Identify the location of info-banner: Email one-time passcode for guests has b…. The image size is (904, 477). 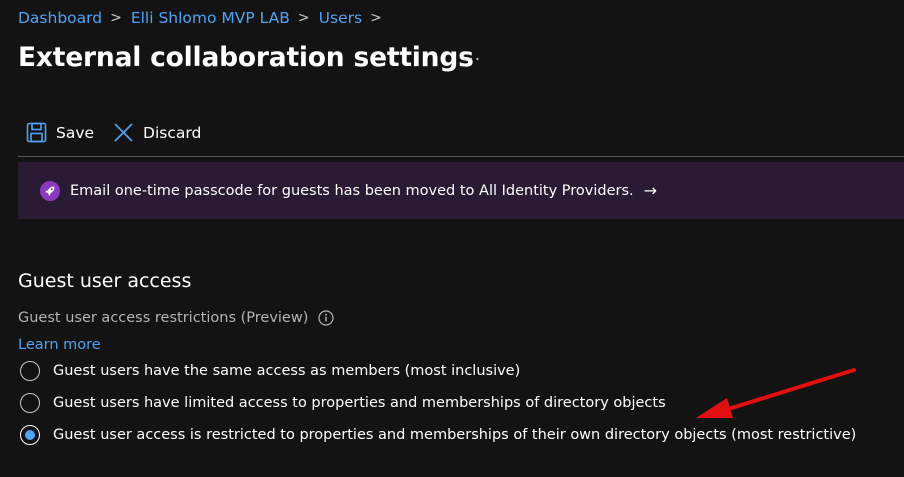
(461, 190).